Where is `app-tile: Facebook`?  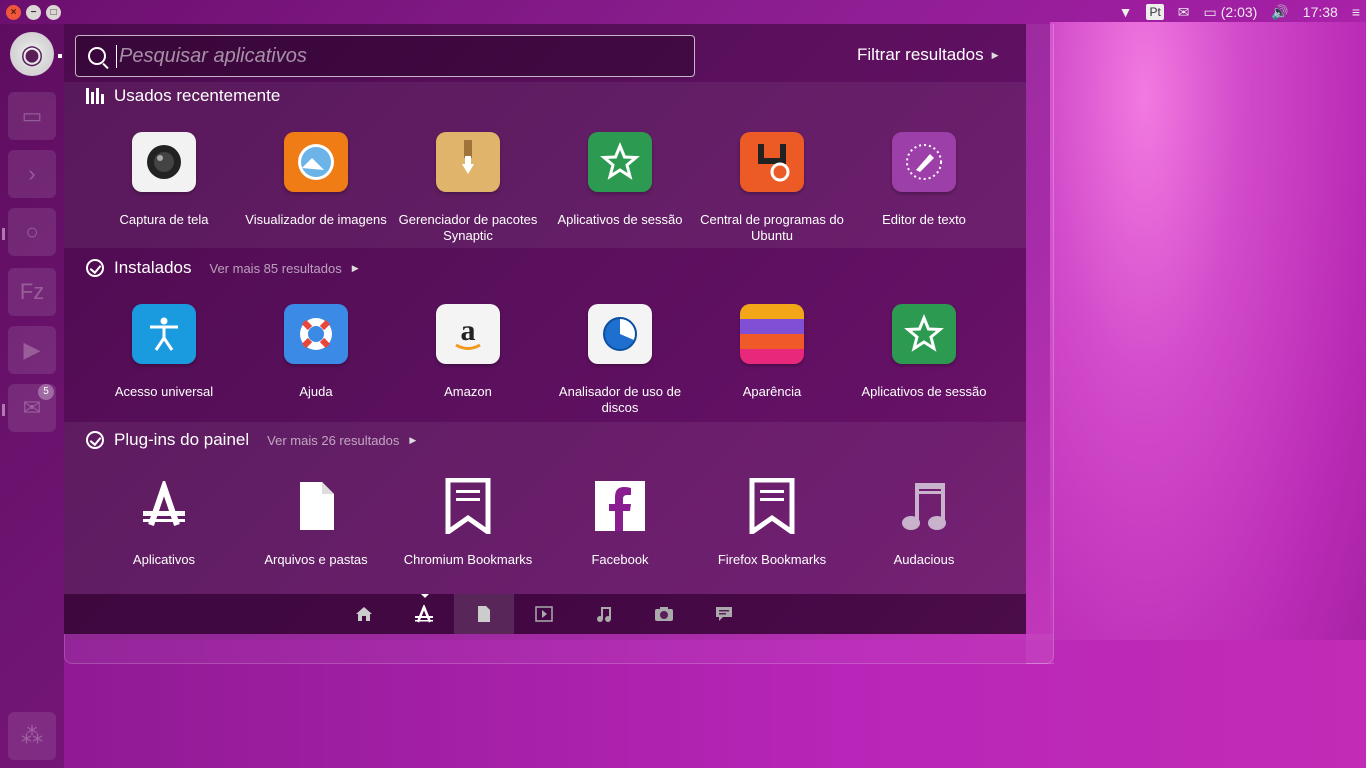 app-tile: Facebook is located at coordinates (620, 522).